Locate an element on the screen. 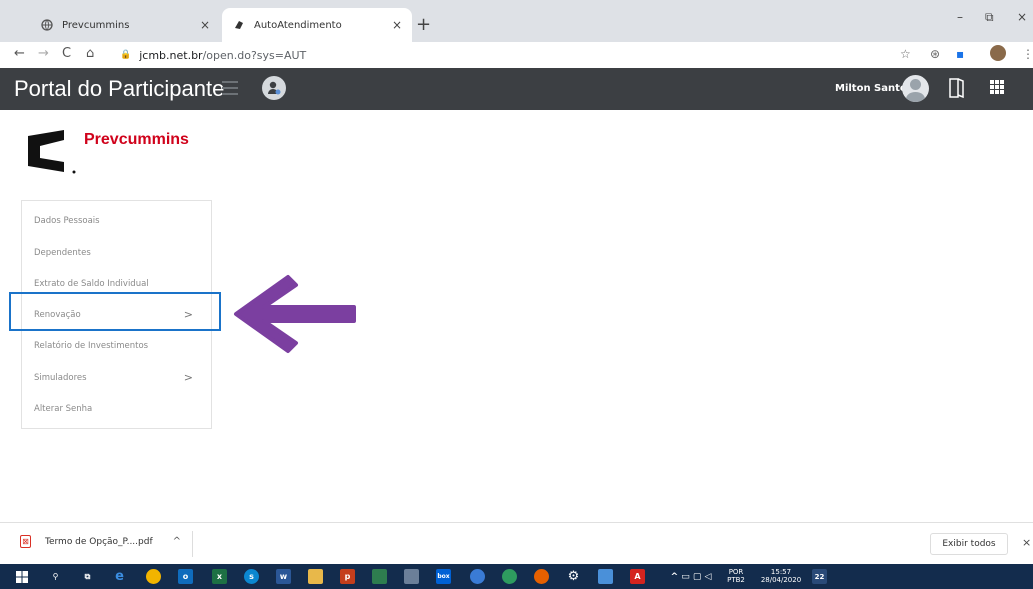 The height and width of the screenshot is (589, 1033). page-favicon-icon is located at coordinates (239, 25).